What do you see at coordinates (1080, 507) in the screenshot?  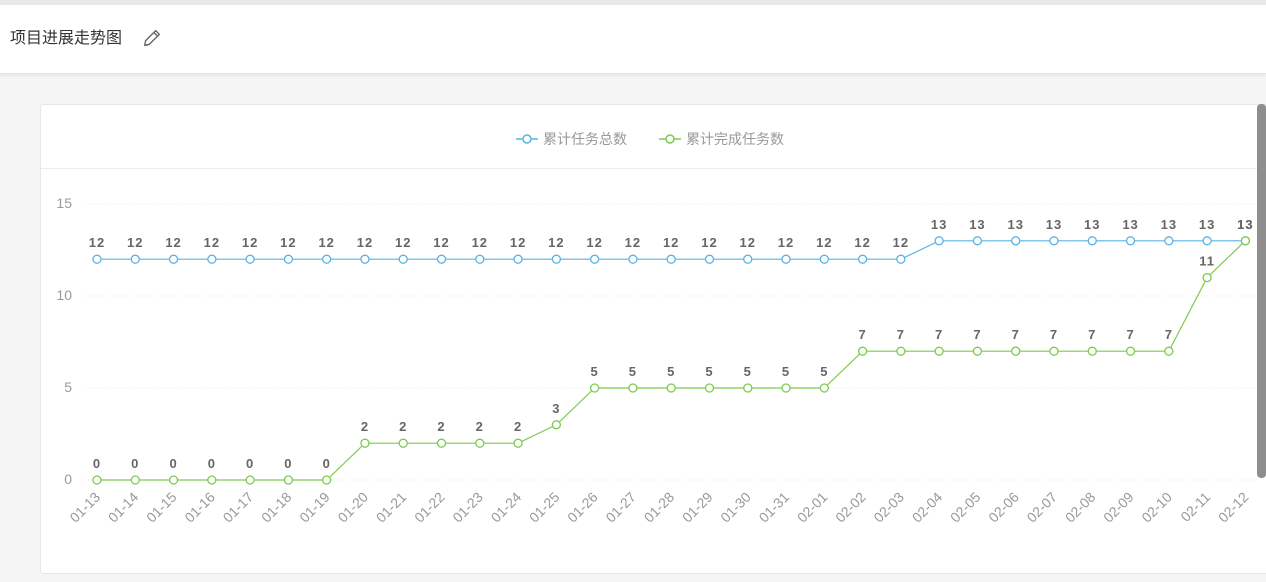 I see `x-tick-label: 02-08` at bounding box center [1080, 507].